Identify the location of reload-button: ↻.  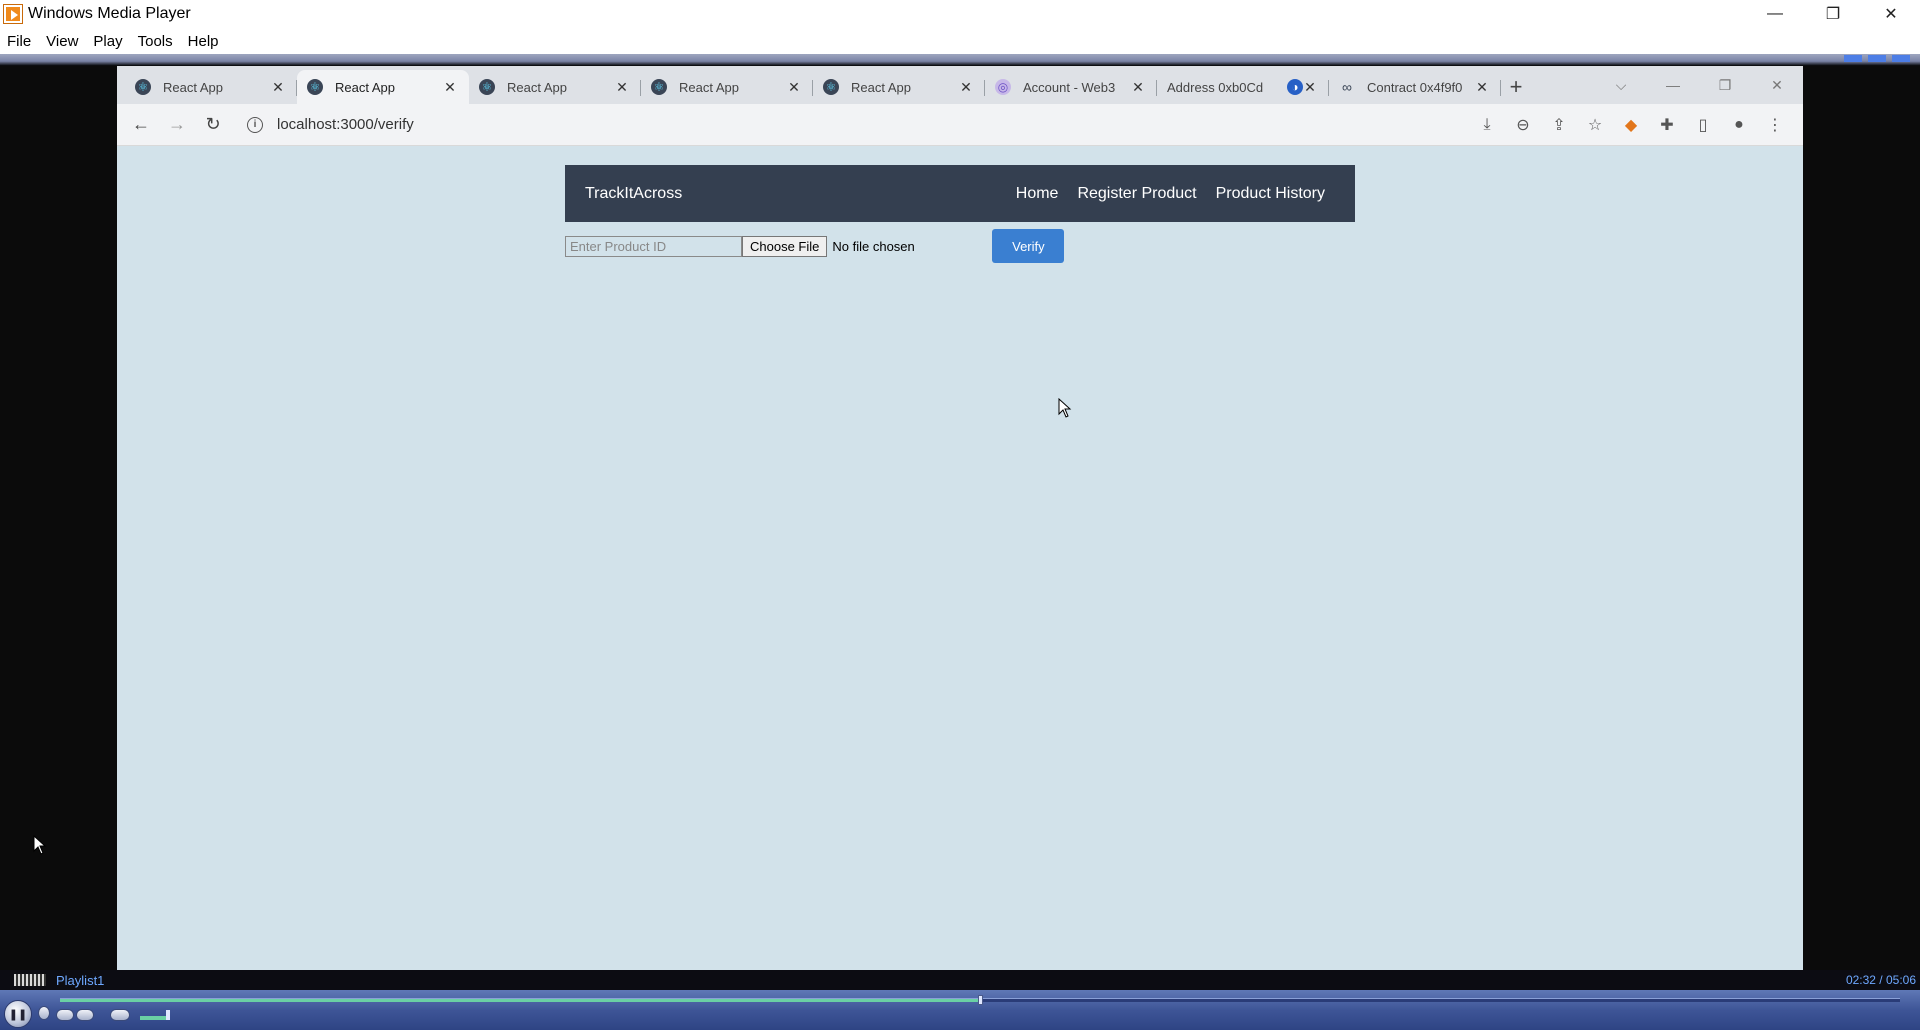
(213, 125).